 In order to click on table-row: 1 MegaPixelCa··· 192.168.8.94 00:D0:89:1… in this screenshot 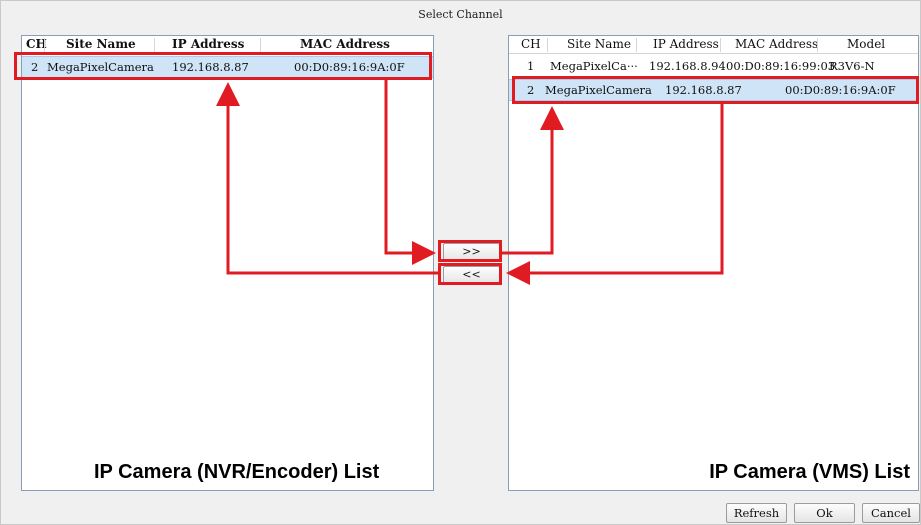, I will do `click(713, 66)`.